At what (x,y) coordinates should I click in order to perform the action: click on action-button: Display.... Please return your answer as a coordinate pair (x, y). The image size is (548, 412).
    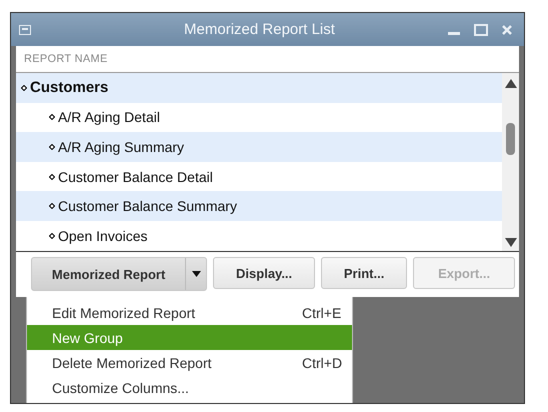
    Looking at the image, I should click on (264, 273).